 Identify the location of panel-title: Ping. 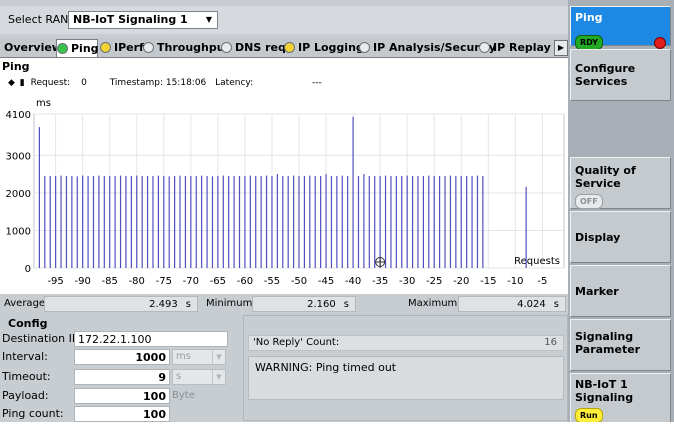
(16, 66).